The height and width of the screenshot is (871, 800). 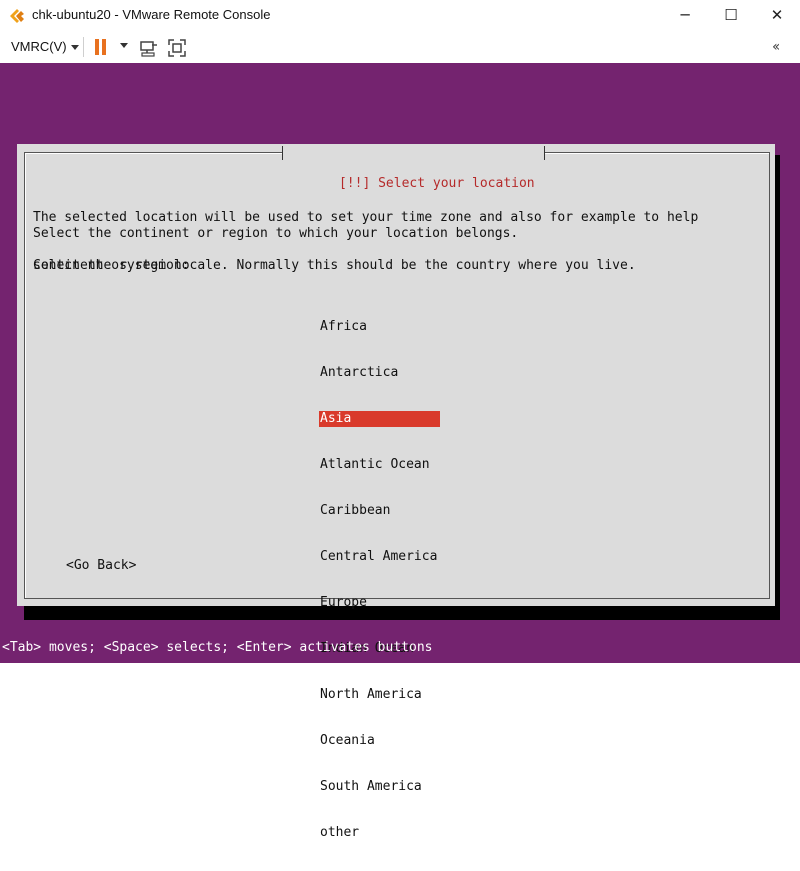 I want to click on minimize-icon: ─, so click(x=685, y=15).